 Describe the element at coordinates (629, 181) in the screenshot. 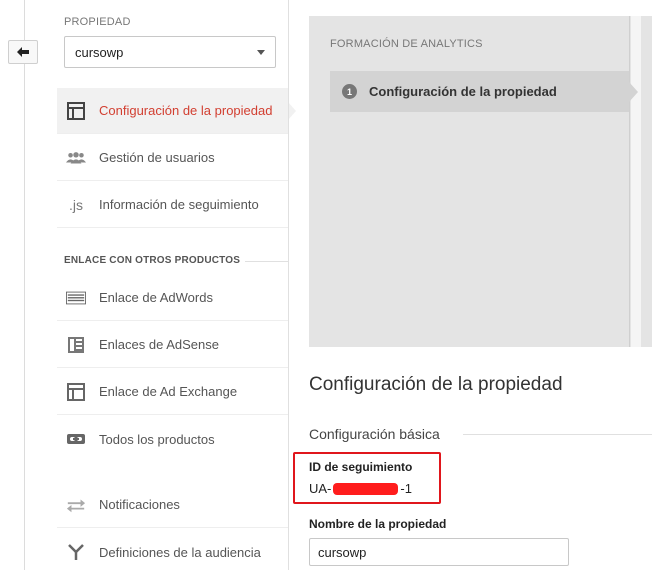

I see `panel-border` at that location.